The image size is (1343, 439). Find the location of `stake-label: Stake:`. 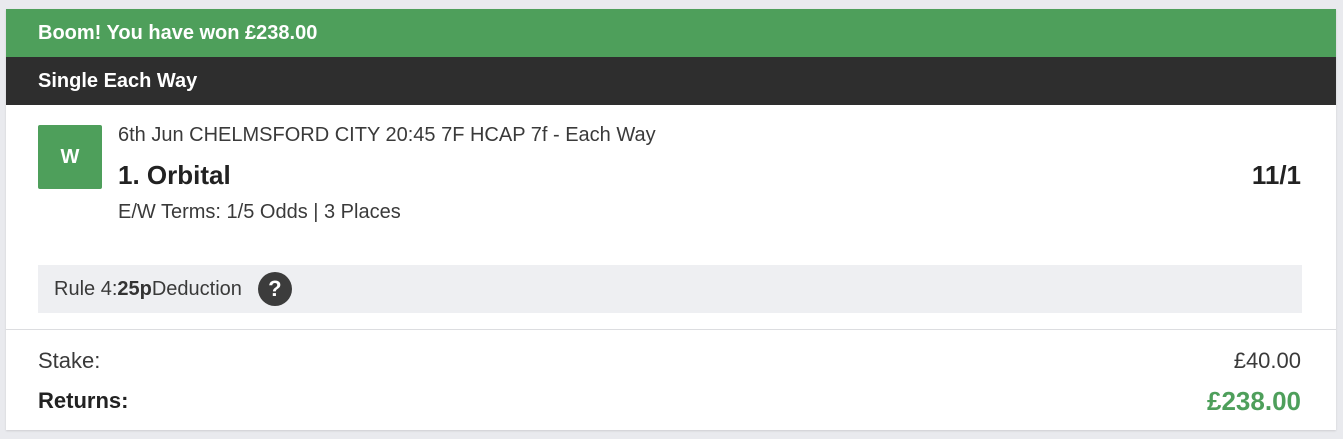

stake-label: Stake: is located at coordinates (69, 360).